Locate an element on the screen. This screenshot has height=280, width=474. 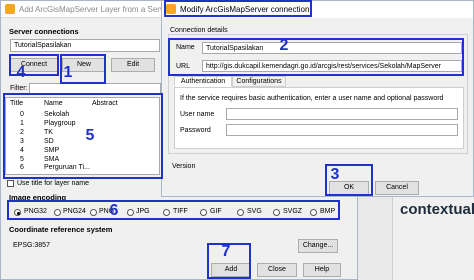
use-title-label: Use title for layer name is located at coordinates (53, 183).